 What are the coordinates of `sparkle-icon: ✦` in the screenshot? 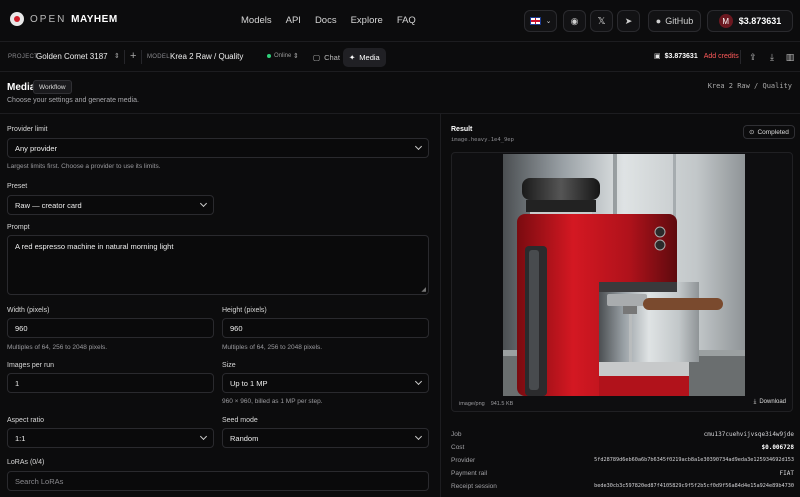 It's located at (352, 57).